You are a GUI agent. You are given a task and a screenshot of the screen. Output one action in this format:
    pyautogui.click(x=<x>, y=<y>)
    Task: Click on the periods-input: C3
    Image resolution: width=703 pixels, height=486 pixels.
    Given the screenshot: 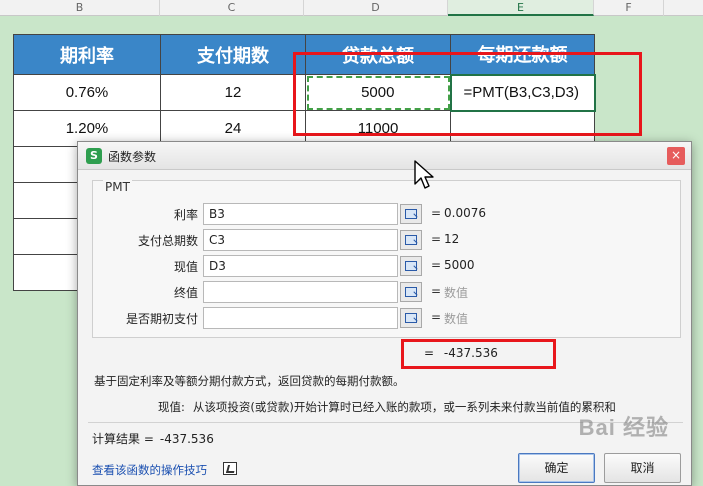 What is the action you would take?
    pyautogui.click(x=300, y=240)
    